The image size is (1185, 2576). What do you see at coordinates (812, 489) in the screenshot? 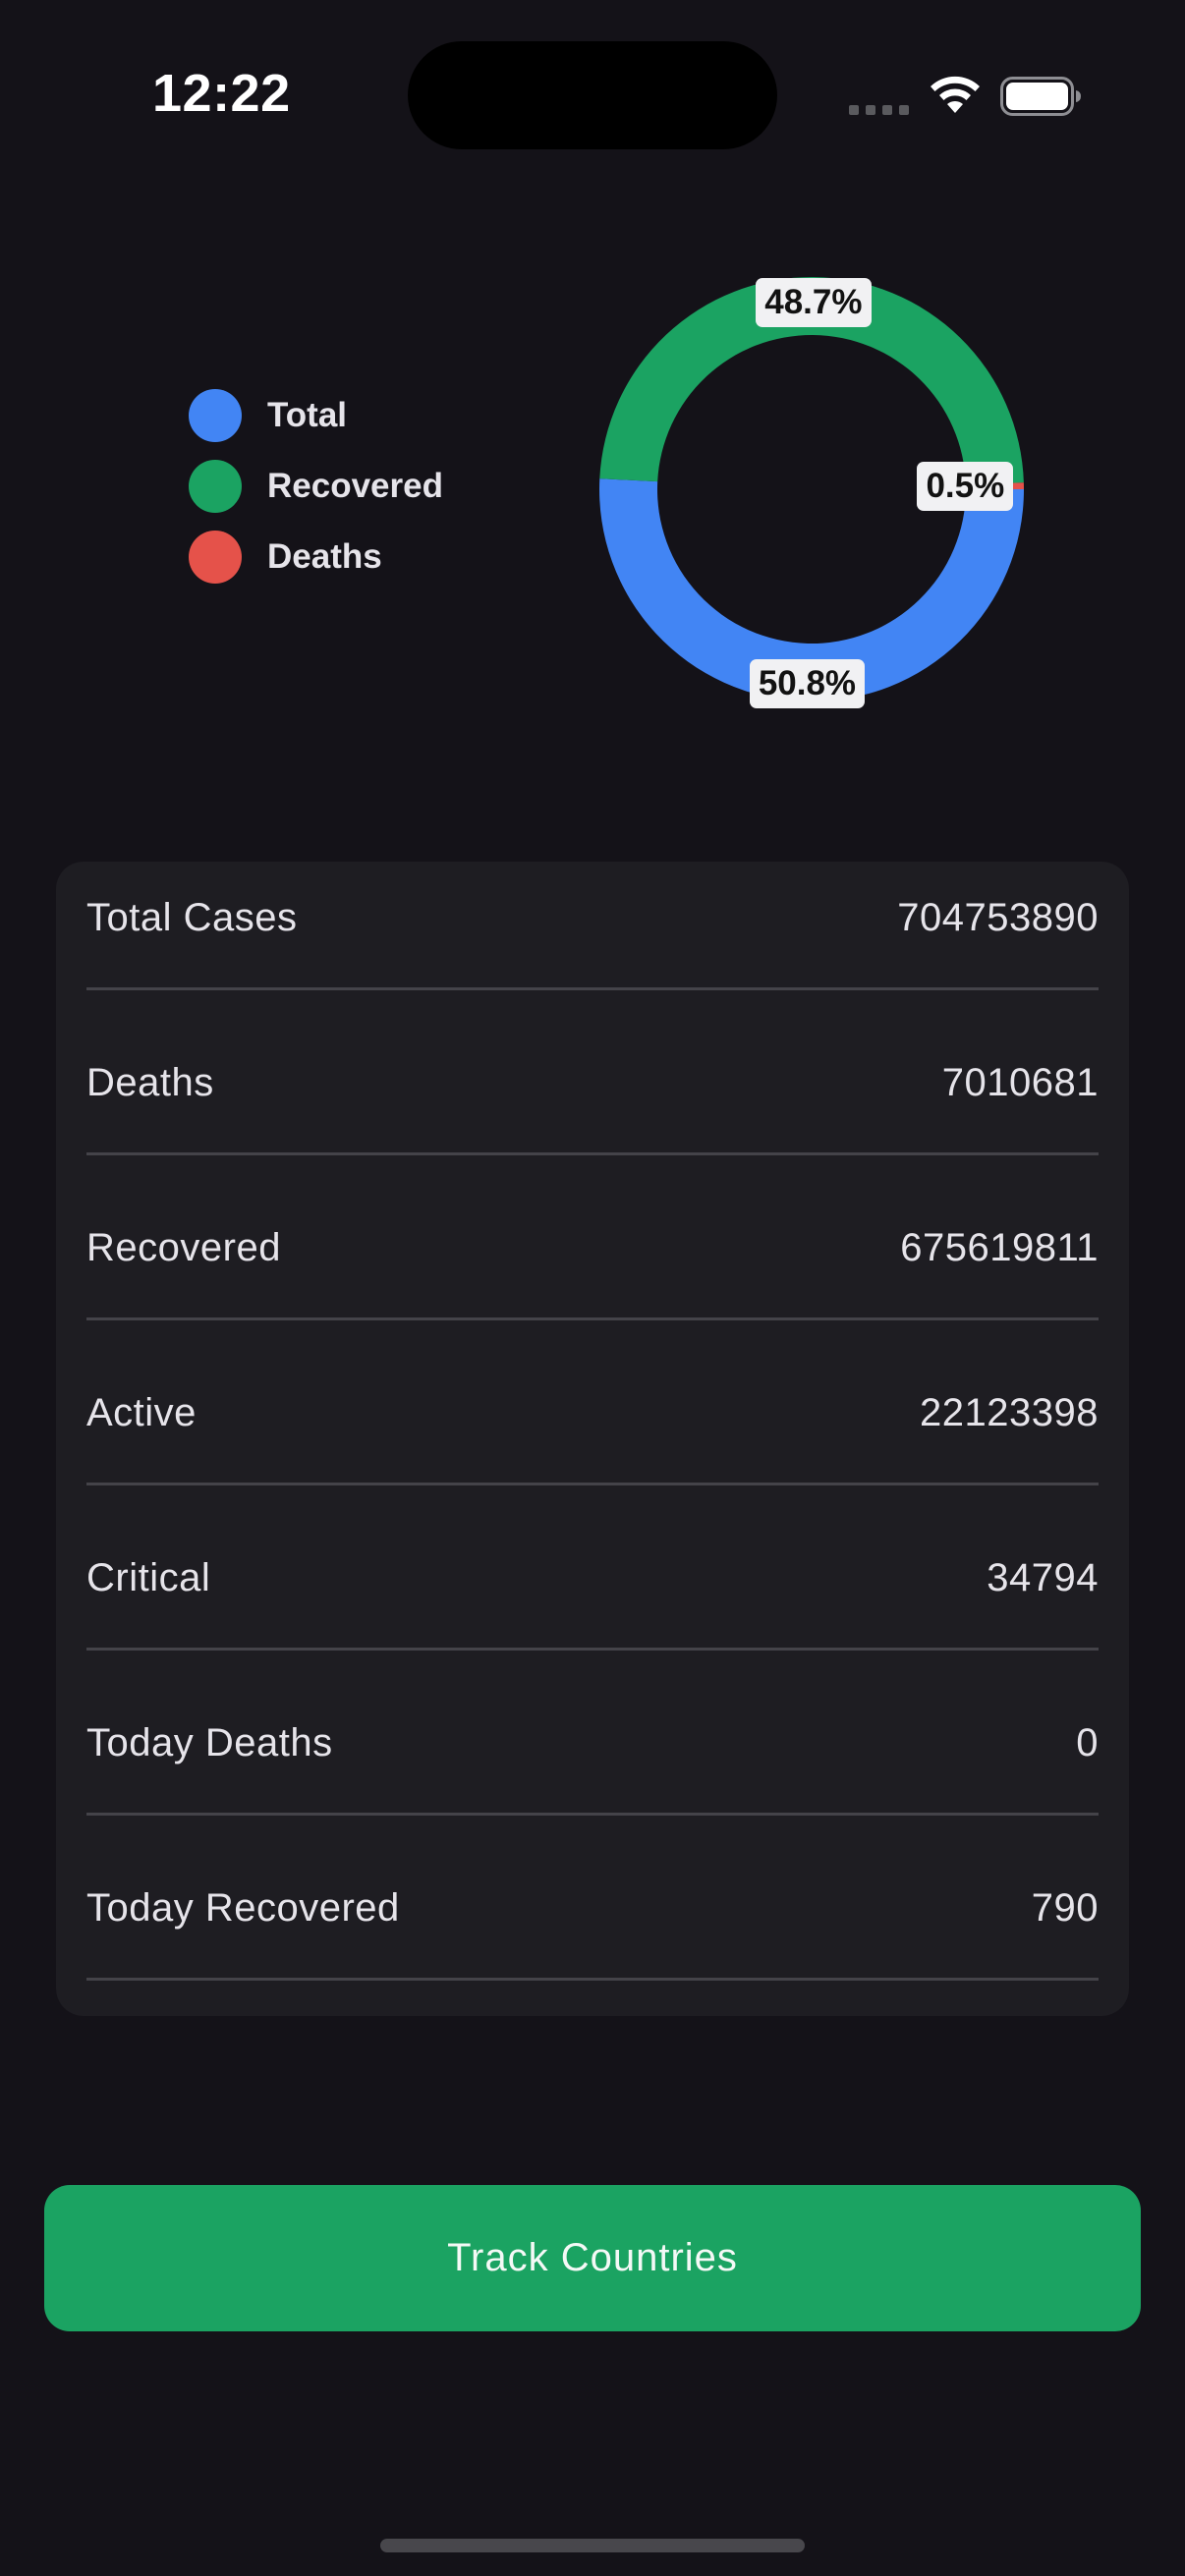
I see `donut-chart: 50.8% 48.7% 0.5%` at bounding box center [812, 489].